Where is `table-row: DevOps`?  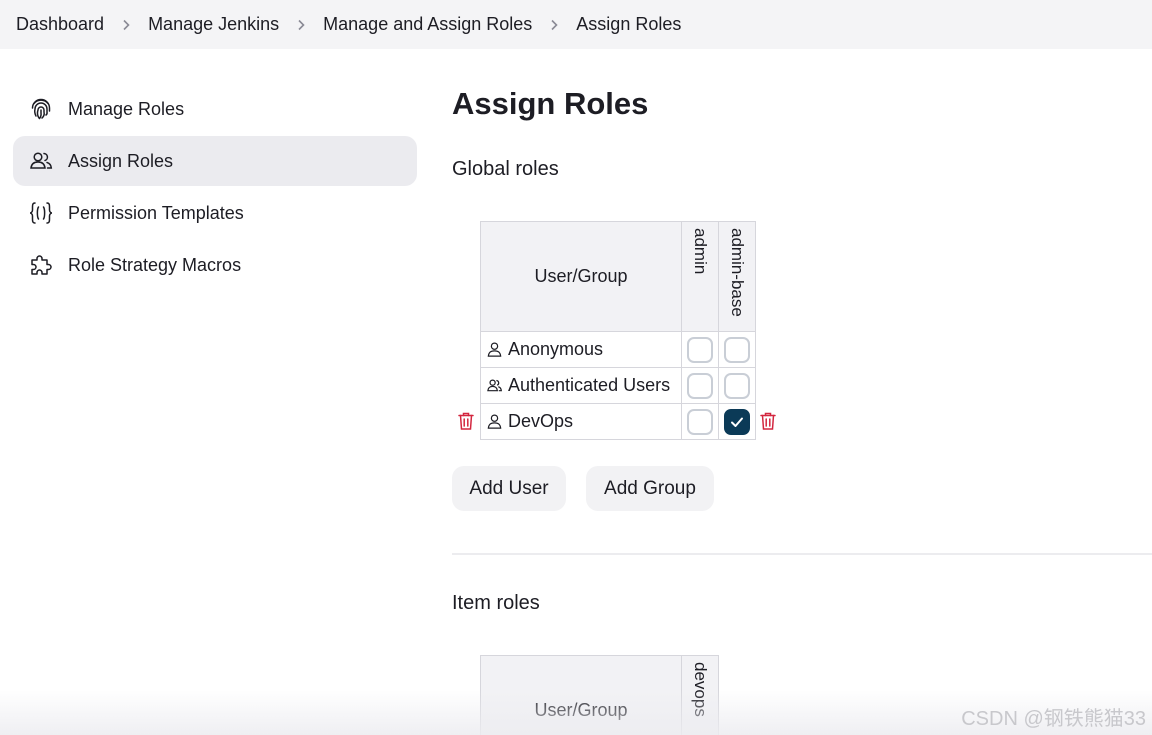 table-row: DevOps is located at coordinates (618, 421).